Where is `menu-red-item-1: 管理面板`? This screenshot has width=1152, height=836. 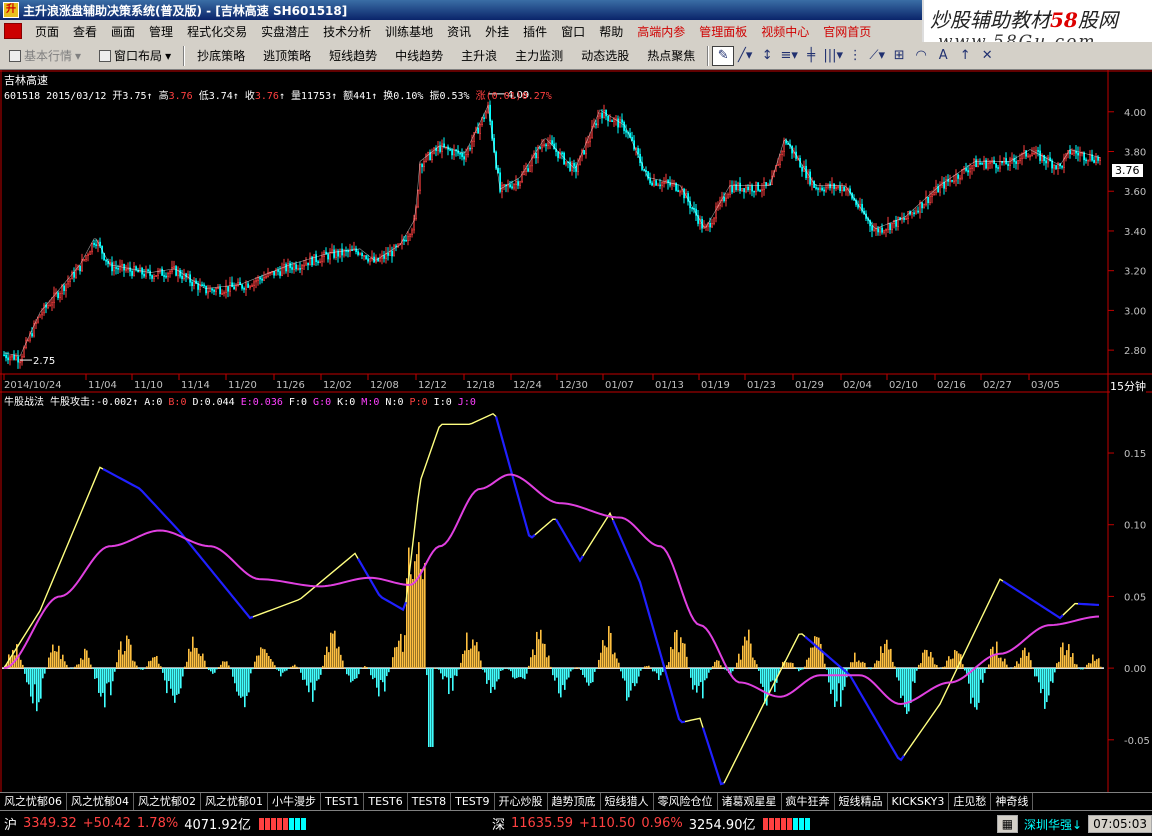
menu-red-item-1: 管理面板 is located at coordinates (723, 31).